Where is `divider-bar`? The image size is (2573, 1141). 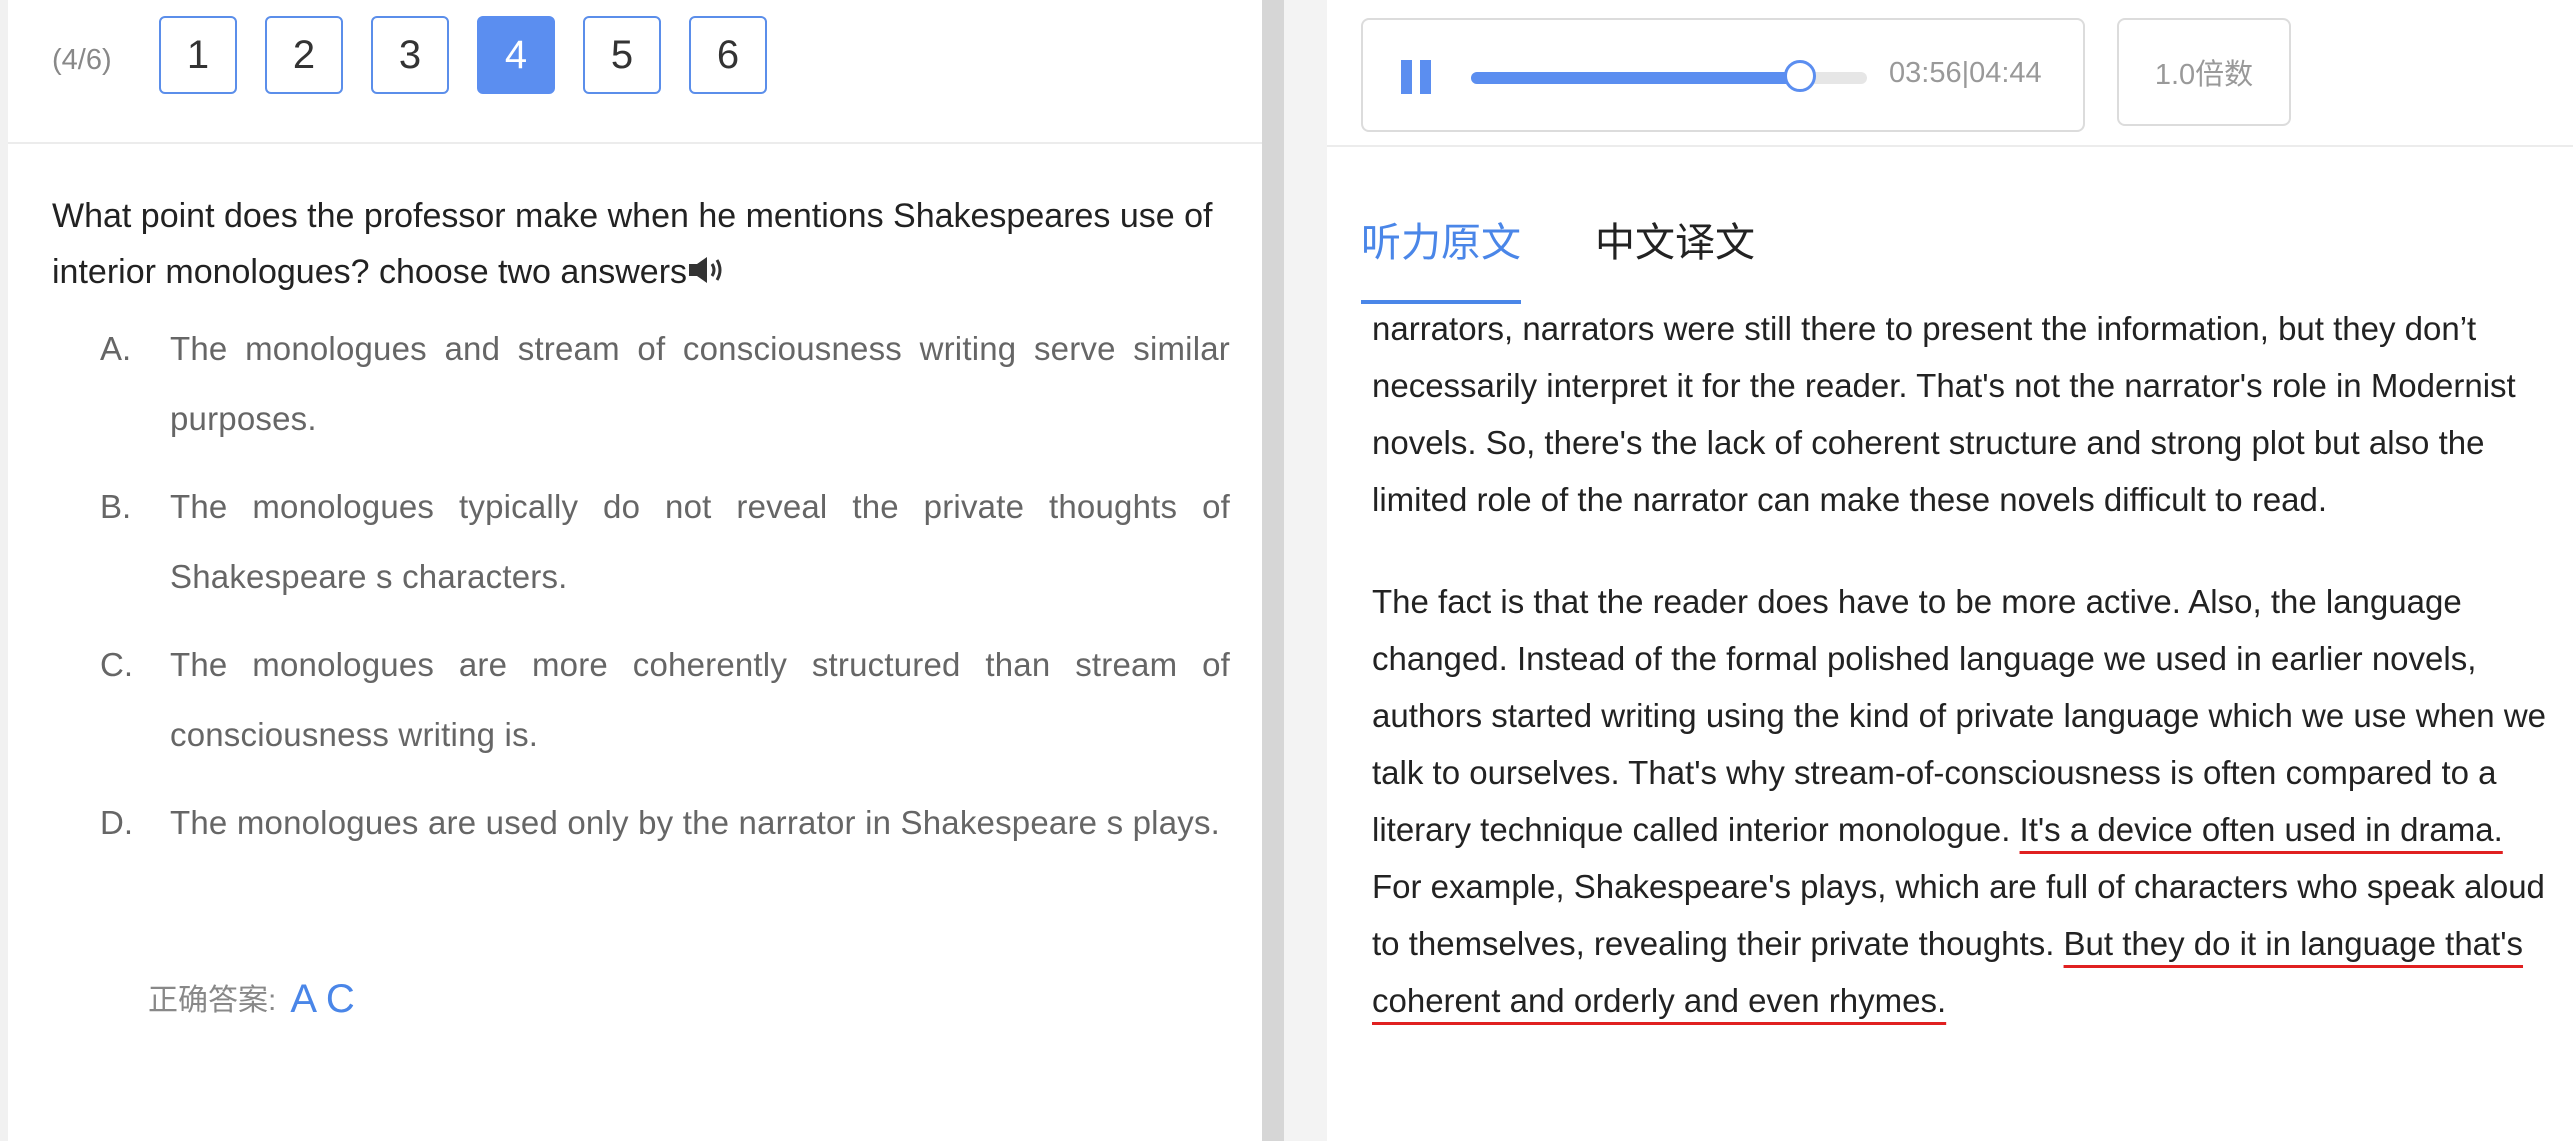 divider-bar is located at coordinates (1273, 570).